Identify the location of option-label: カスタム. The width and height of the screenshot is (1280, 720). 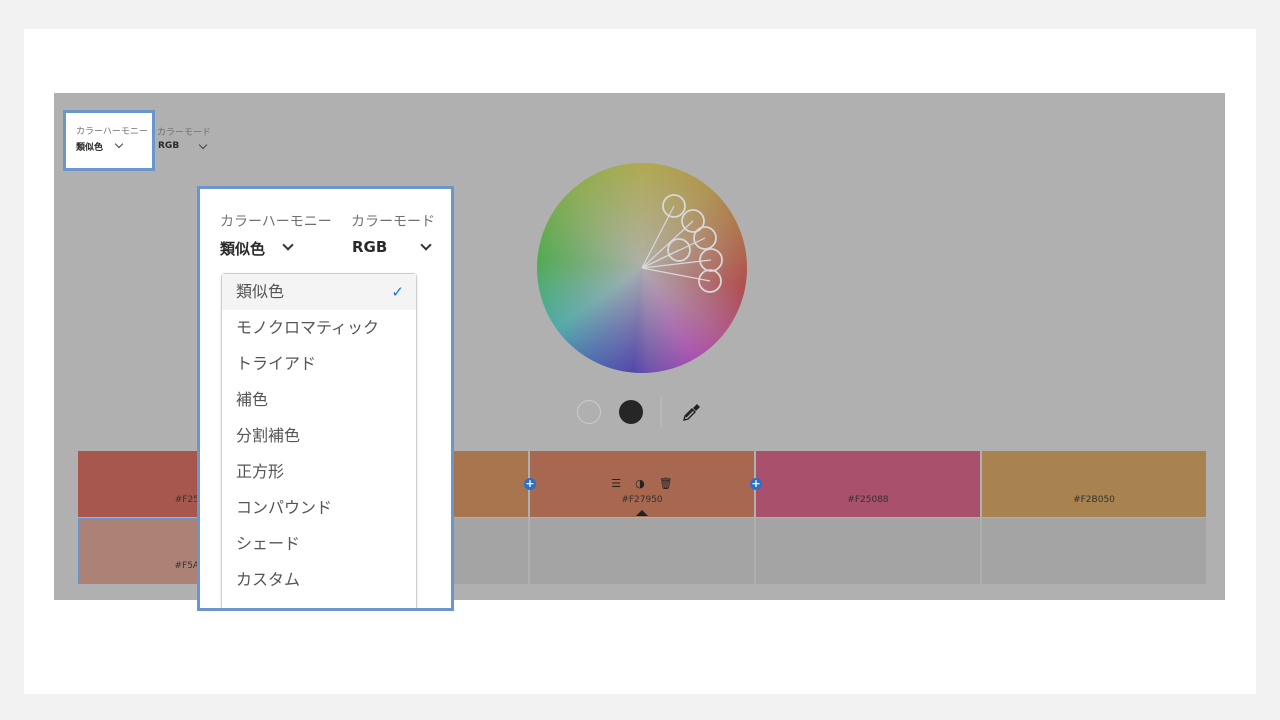
(268, 579).